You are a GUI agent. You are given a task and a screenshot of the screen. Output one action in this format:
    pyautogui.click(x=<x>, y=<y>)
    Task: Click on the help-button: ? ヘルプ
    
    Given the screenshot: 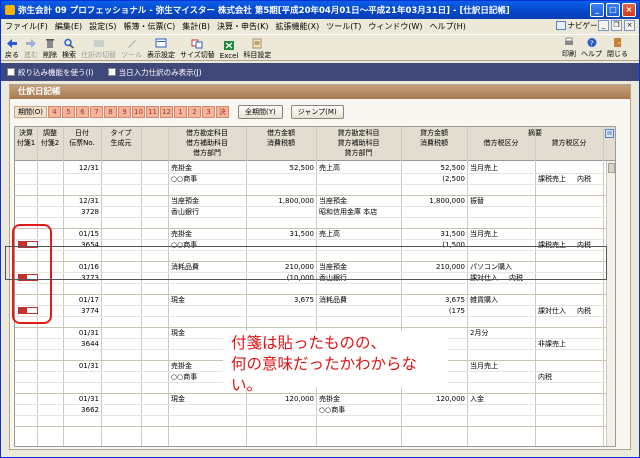 What is the action you would take?
    pyautogui.click(x=591, y=48)
    